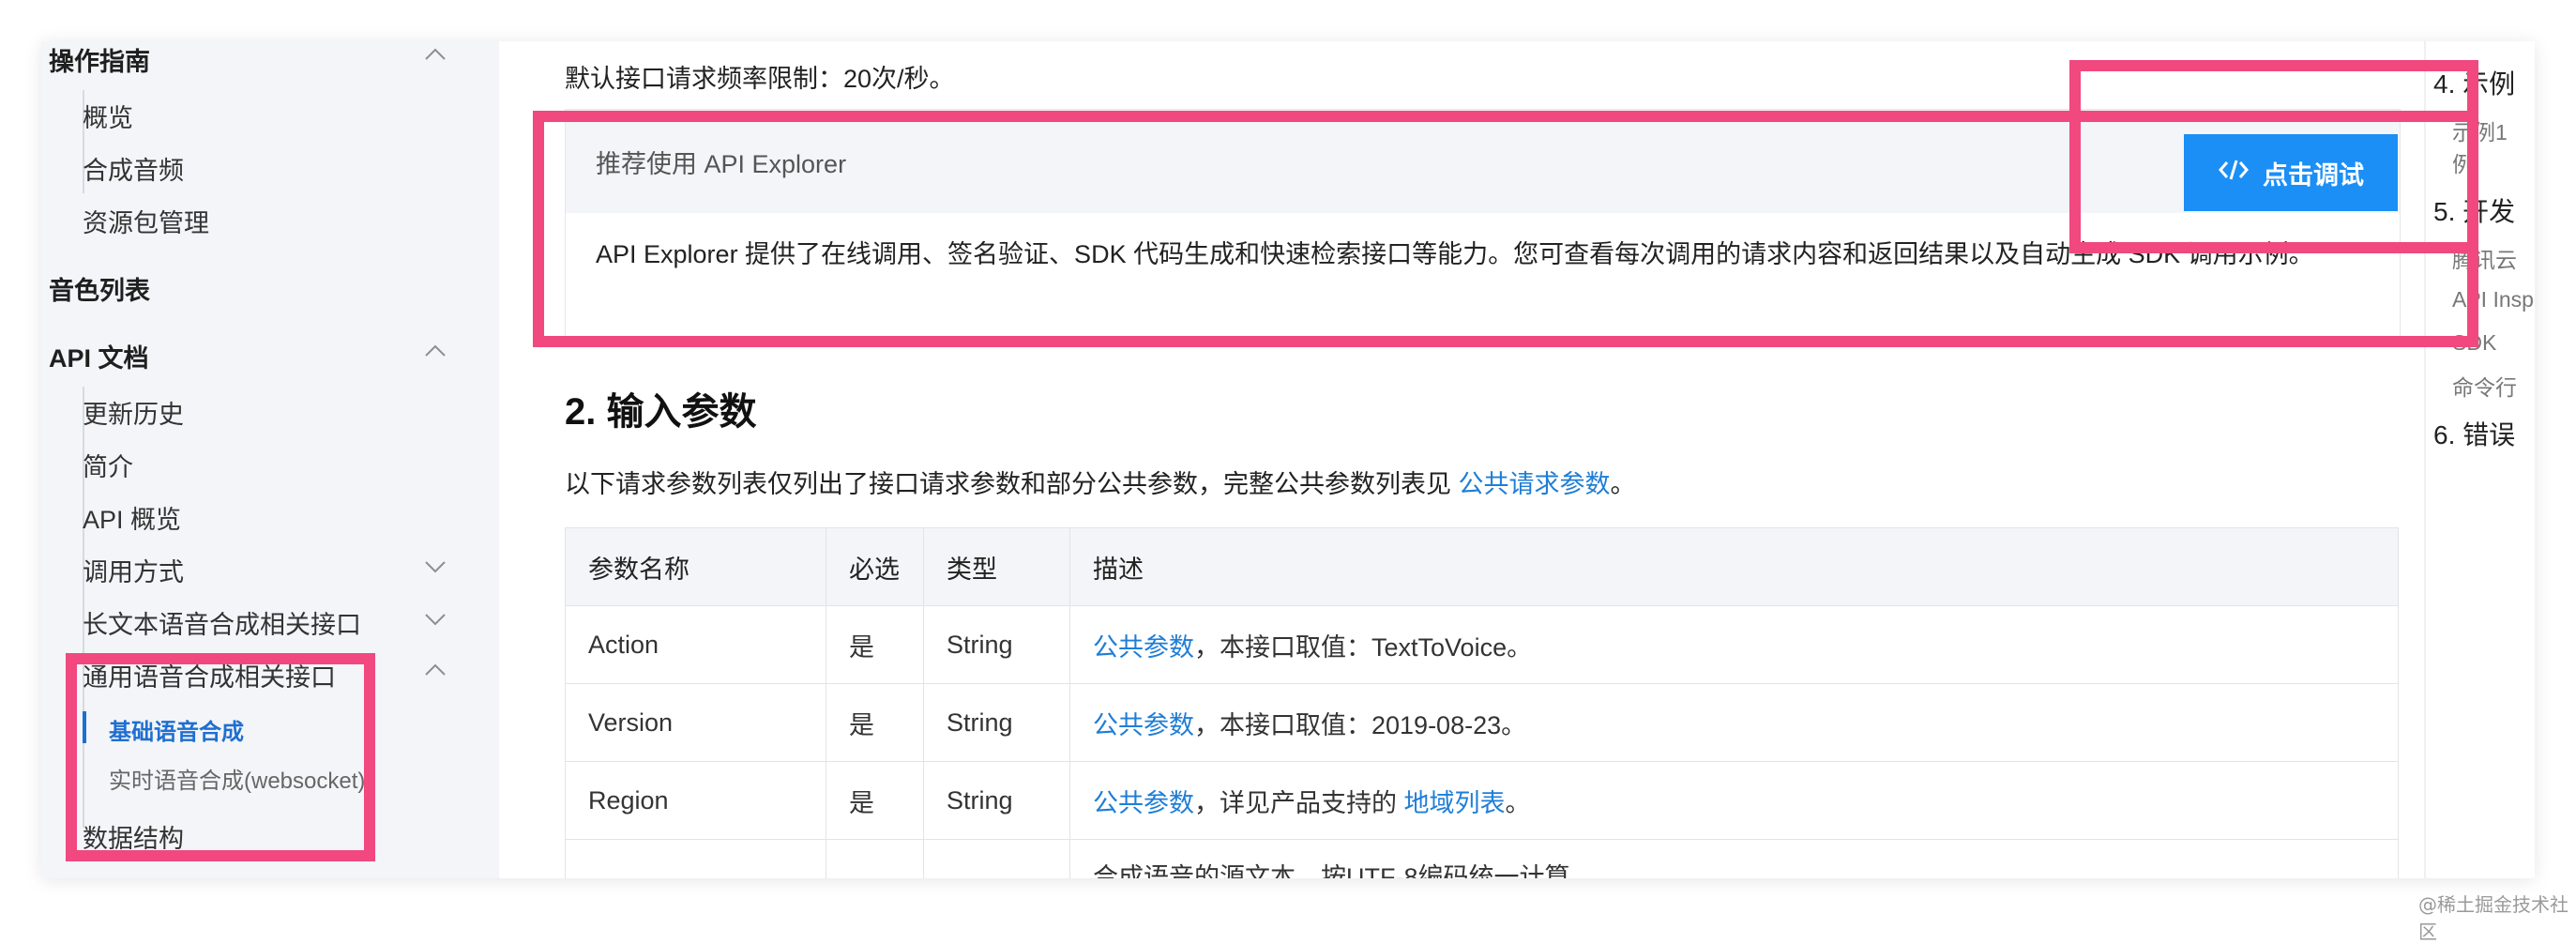  Describe the element at coordinates (997, 566) in the screenshot. I see `col-header-type: 类型` at that location.